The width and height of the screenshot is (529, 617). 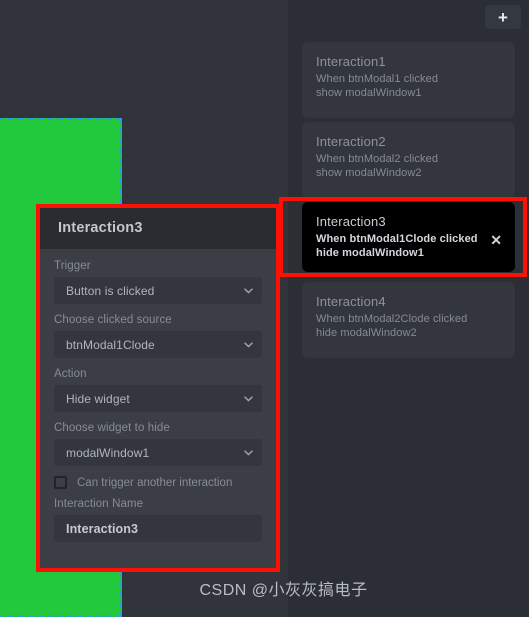 I want to click on action-select-value: Hide widget, so click(x=98, y=398).